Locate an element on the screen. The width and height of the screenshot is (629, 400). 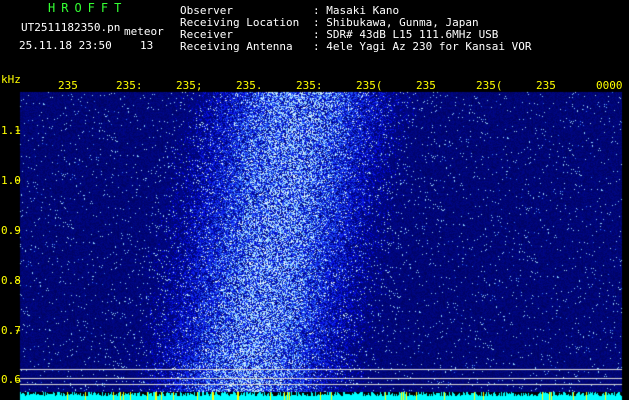
freq-tick-label: 0.9 is located at coordinates (11, 230).